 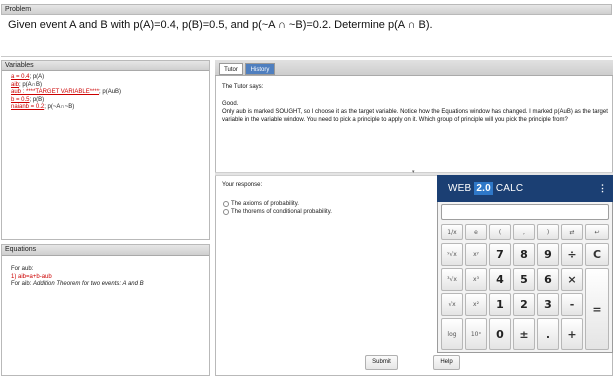 I want to click on key-0: 0, so click(x=500, y=334).